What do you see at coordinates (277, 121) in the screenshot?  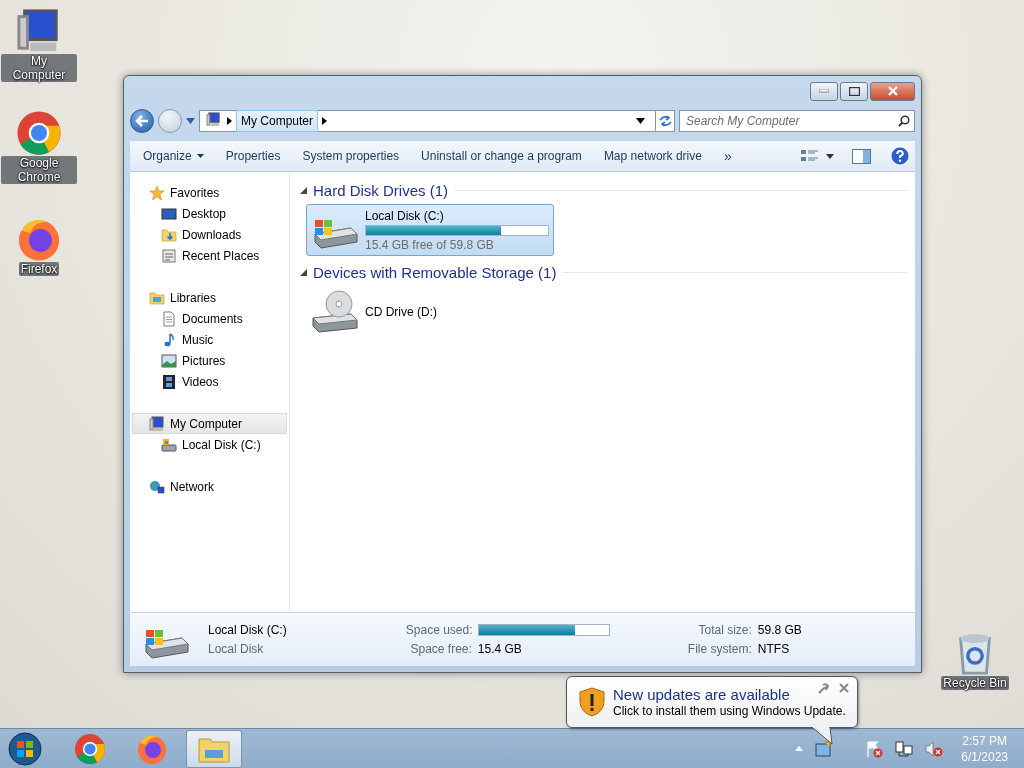 I see `breadcrumb: My Computer` at bounding box center [277, 121].